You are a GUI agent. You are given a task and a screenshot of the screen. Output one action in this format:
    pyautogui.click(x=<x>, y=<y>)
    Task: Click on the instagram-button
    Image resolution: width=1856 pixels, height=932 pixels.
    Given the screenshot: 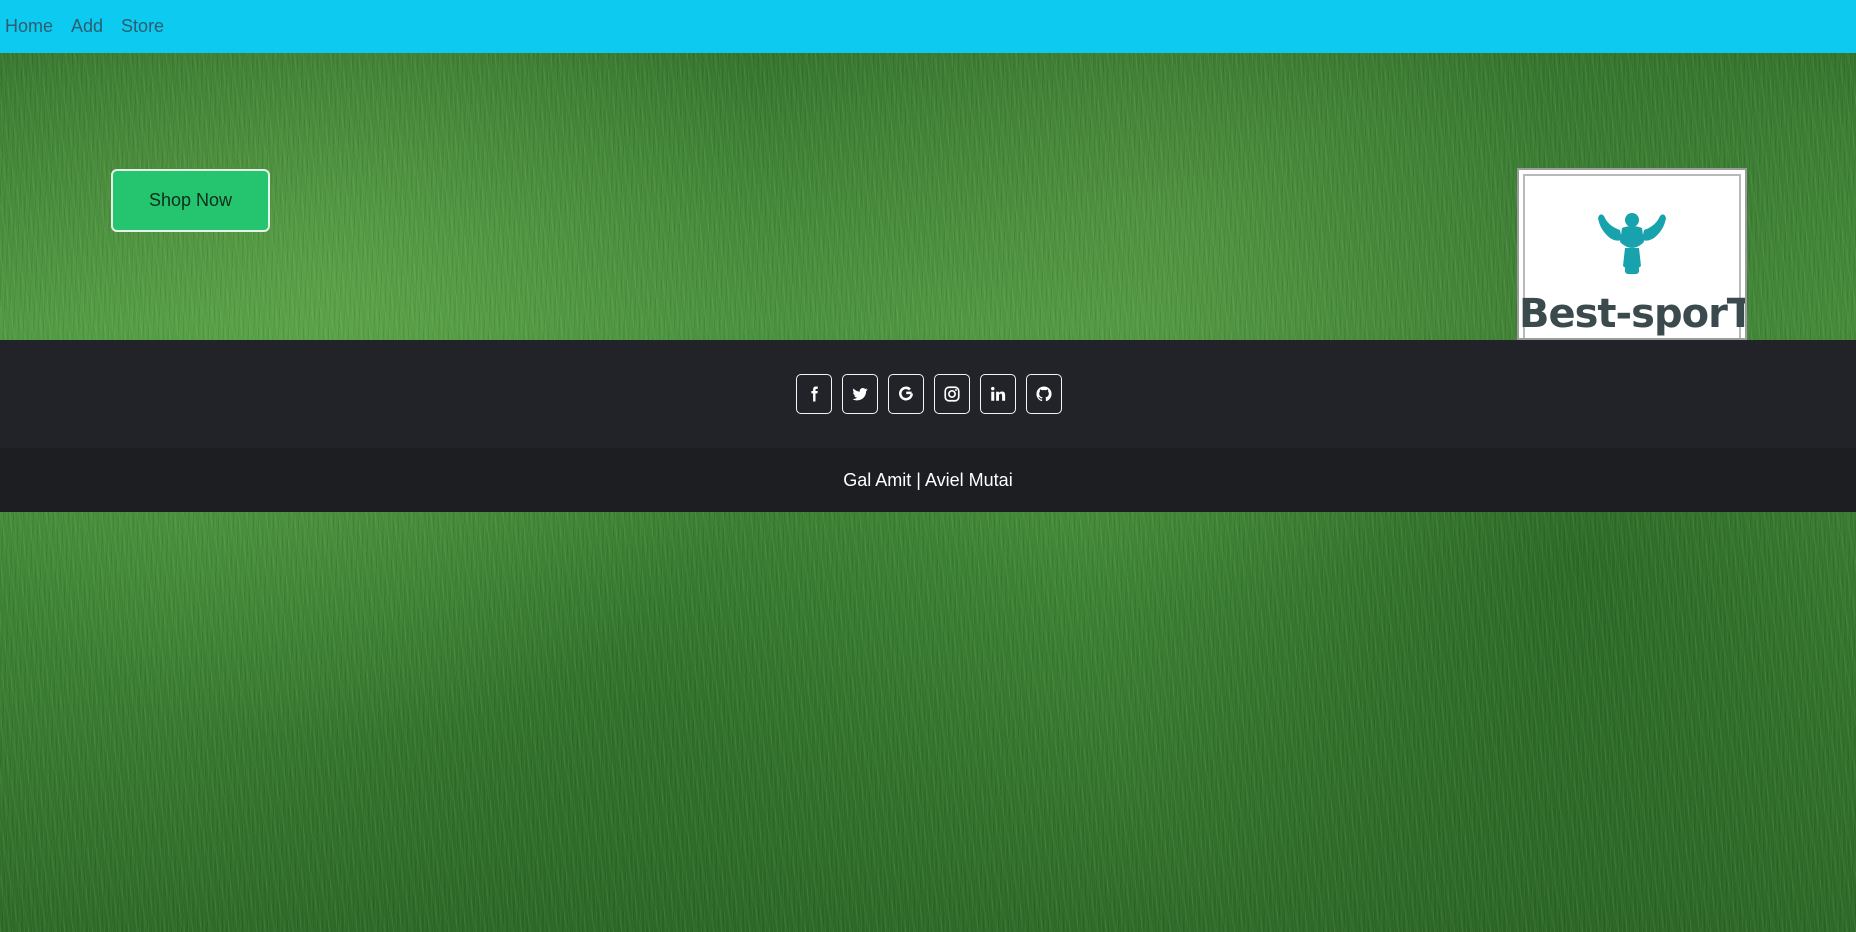 What is the action you would take?
    pyautogui.click(x=951, y=394)
    